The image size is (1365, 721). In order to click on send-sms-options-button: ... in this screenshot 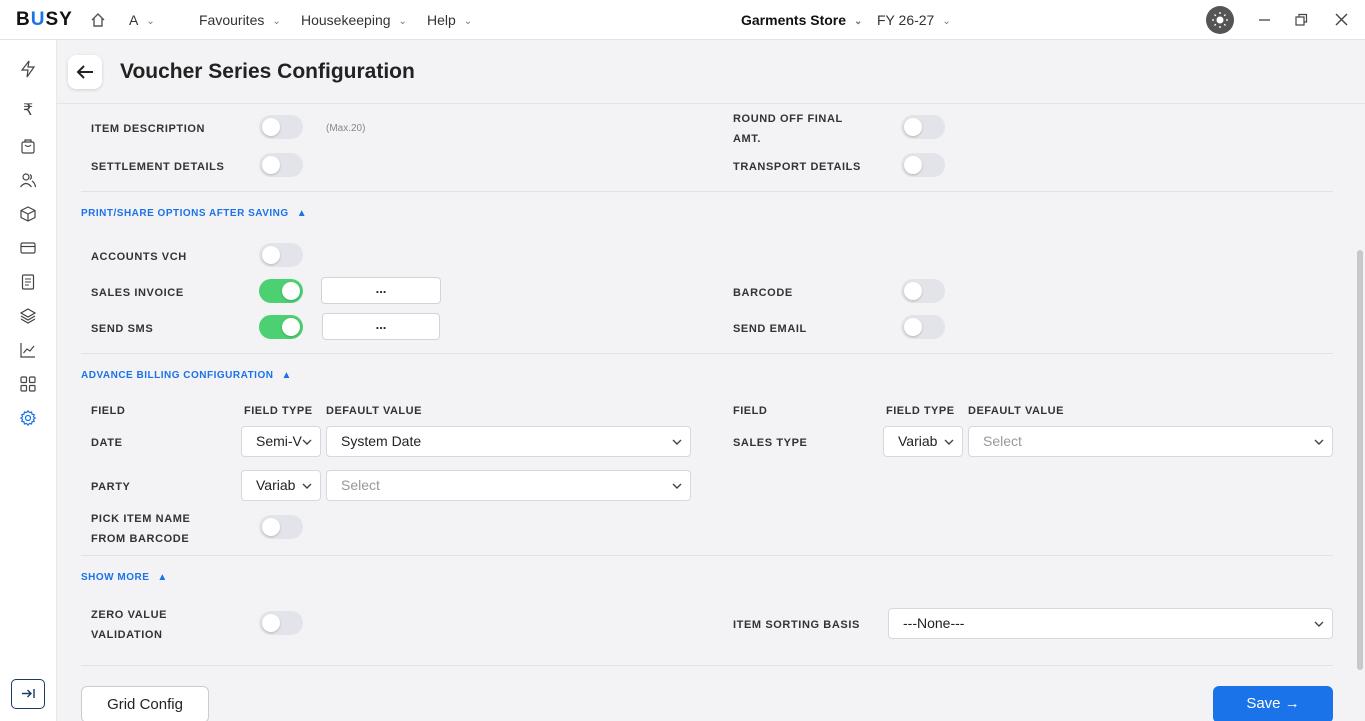, I will do `click(381, 326)`.